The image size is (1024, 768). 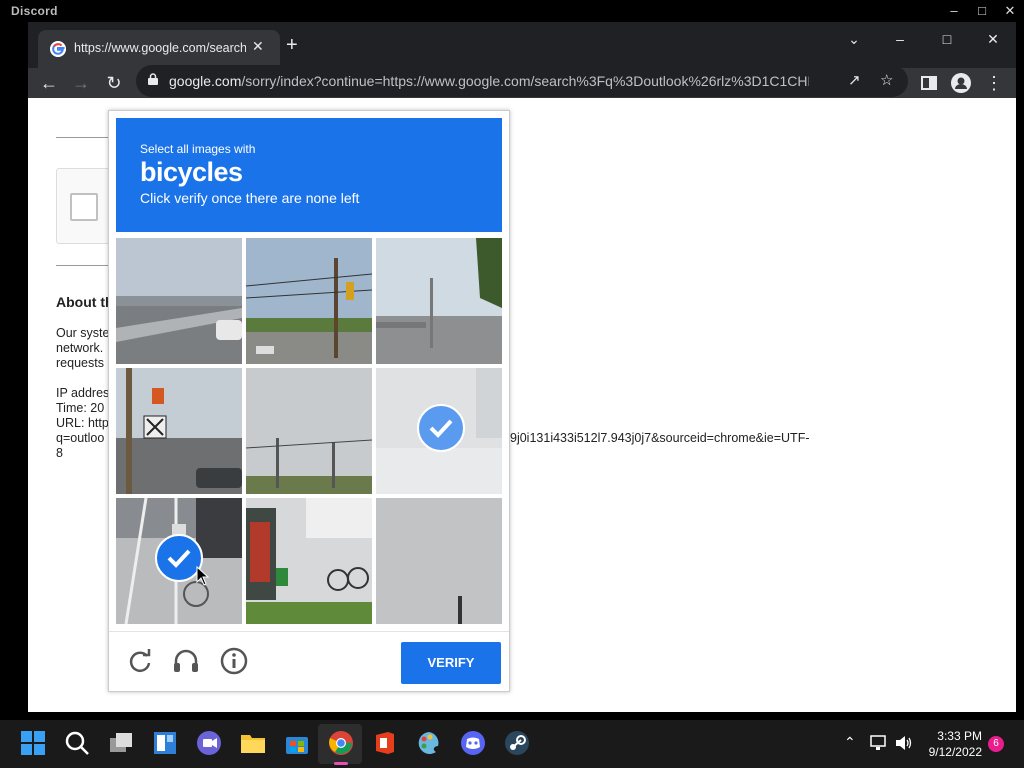 What do you see at coordinates (165, 743) in the screenshot?
I see `widgets-icon` at bounding box center [165, 743].